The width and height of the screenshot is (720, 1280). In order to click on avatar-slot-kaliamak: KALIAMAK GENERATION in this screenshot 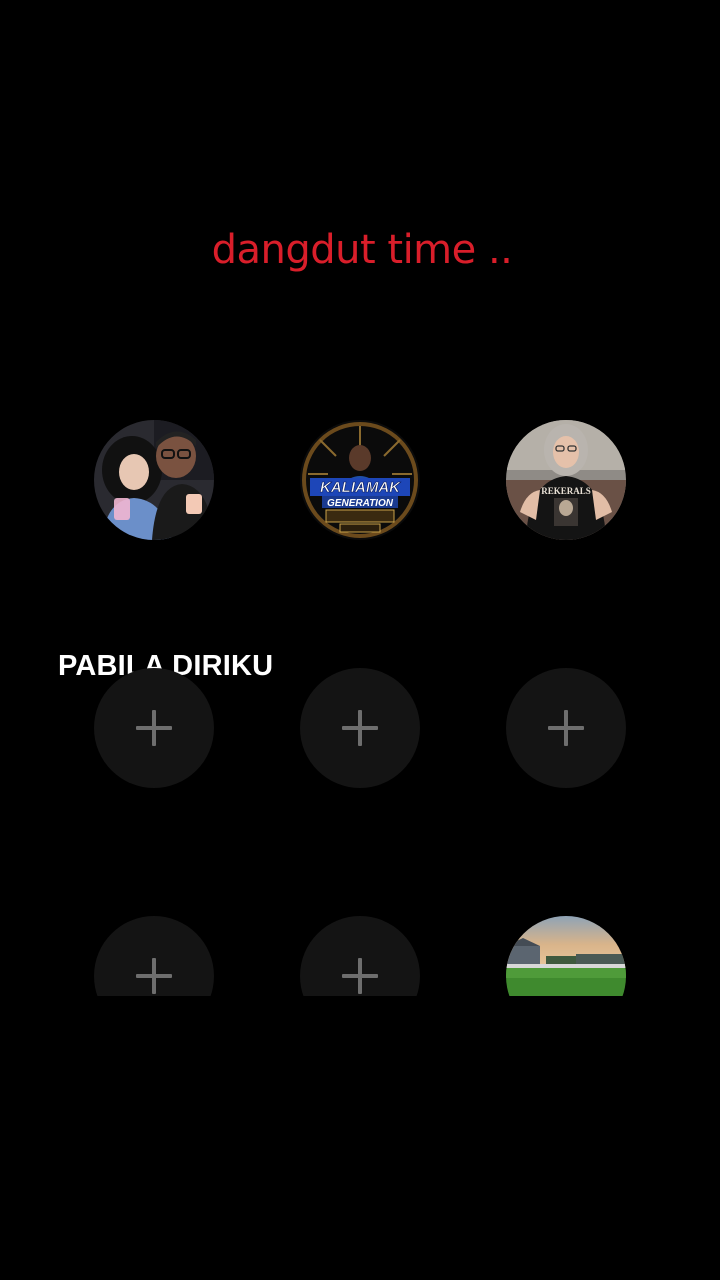, I will do `click(360, 480)`.